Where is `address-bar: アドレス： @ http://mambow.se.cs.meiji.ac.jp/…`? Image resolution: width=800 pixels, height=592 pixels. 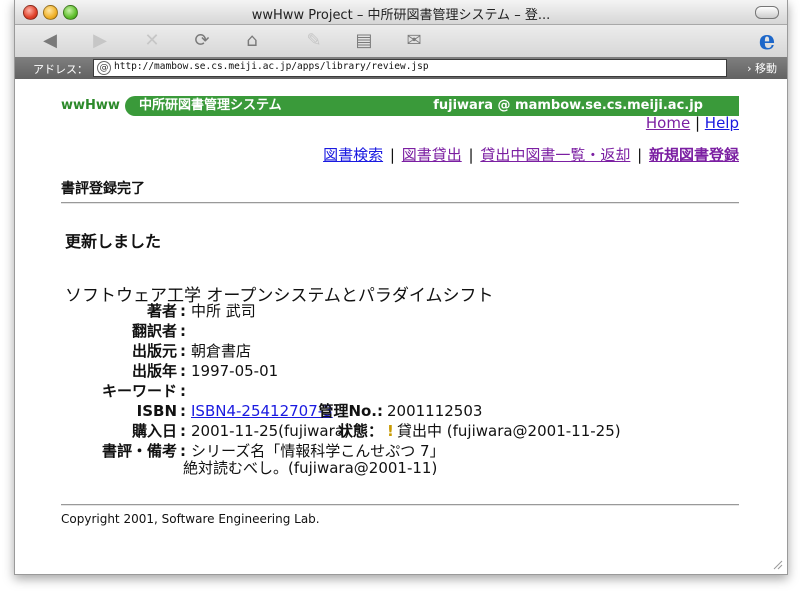
address-bar: アドレス： @ http://mambow.se.cs.meiji.ac.jp/… is located at coordinates (401, 68).